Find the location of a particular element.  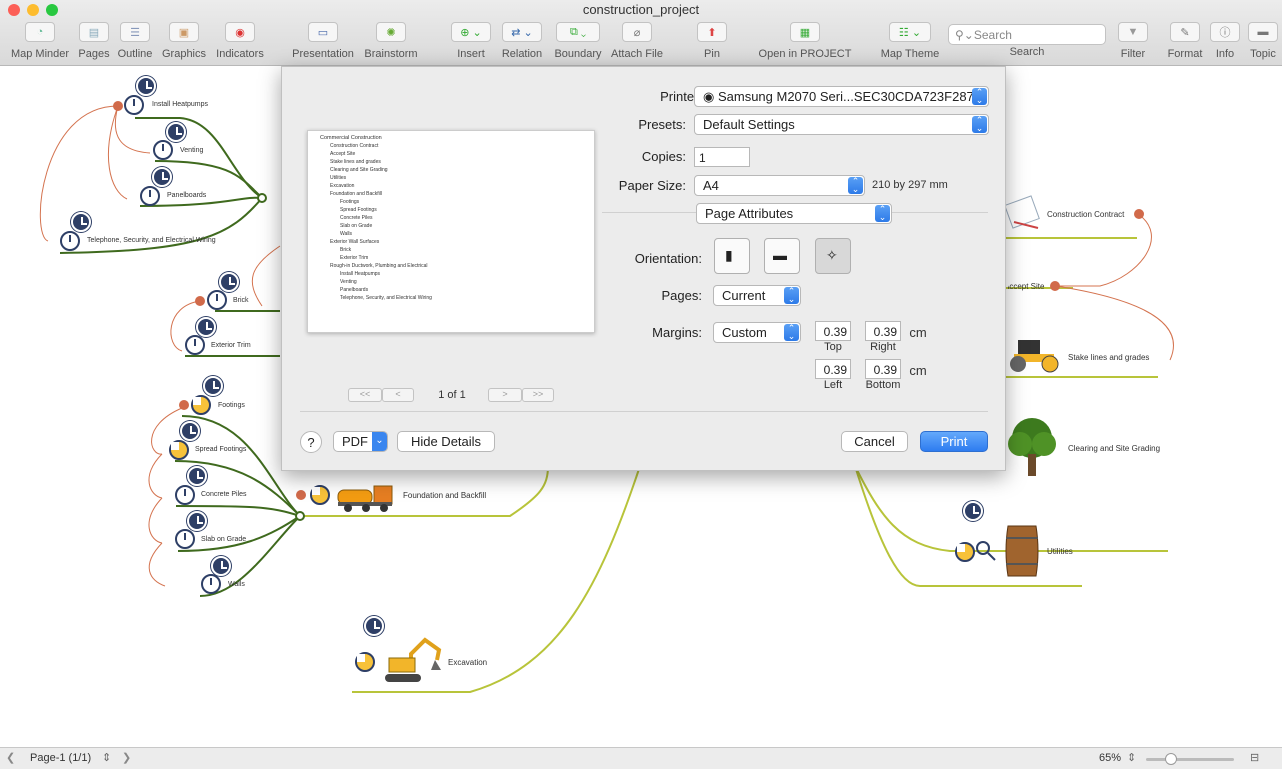

presentation-button: ▭ Presentation is located at coordinates (323, 41).